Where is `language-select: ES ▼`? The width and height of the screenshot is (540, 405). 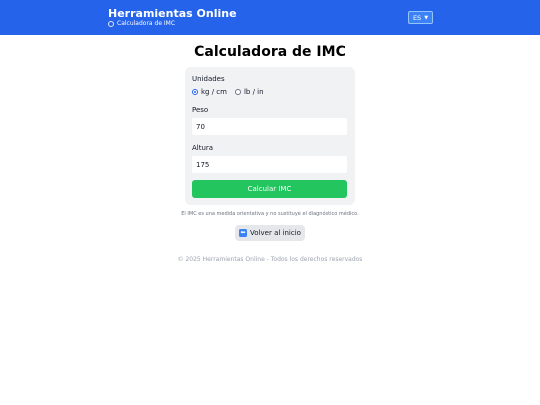 language-select: ES ▼ is located at coordinates (420, 17).